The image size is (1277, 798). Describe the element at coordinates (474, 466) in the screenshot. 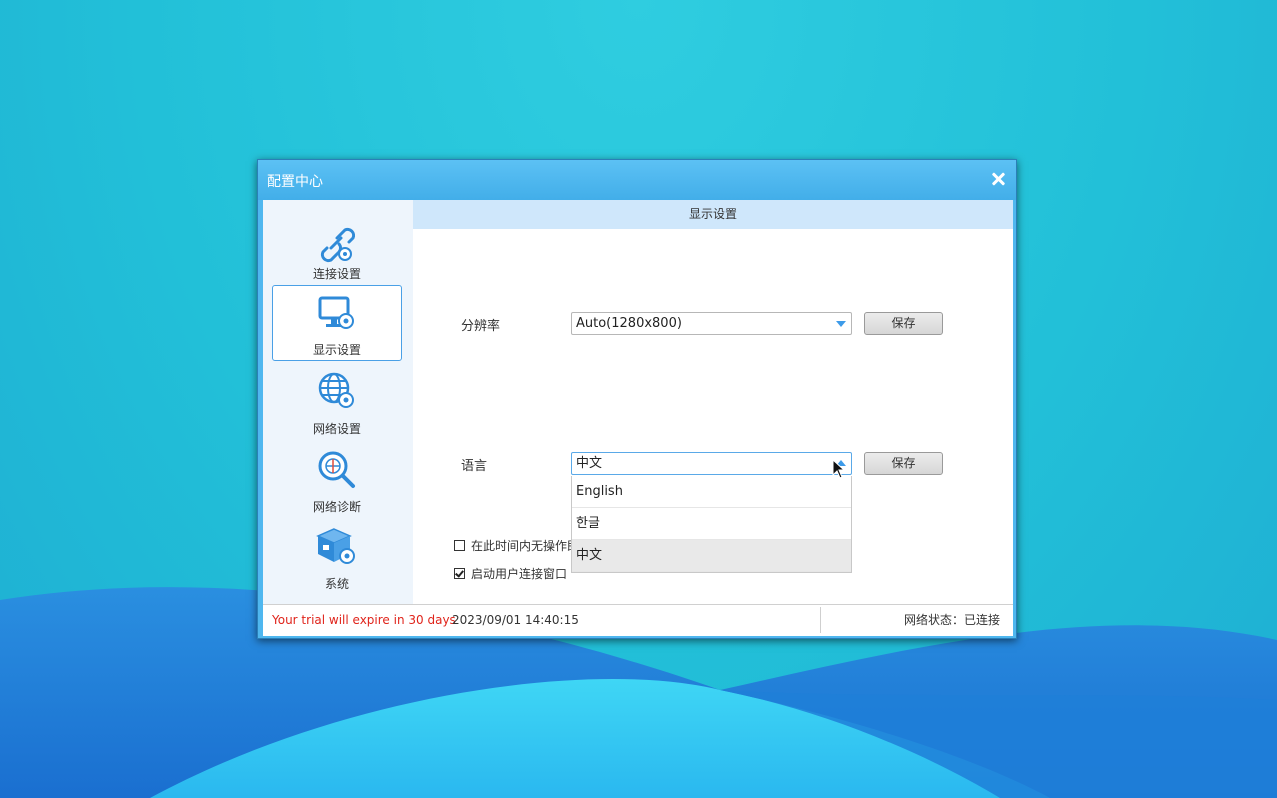

I see `language-label: 语言` at that location.